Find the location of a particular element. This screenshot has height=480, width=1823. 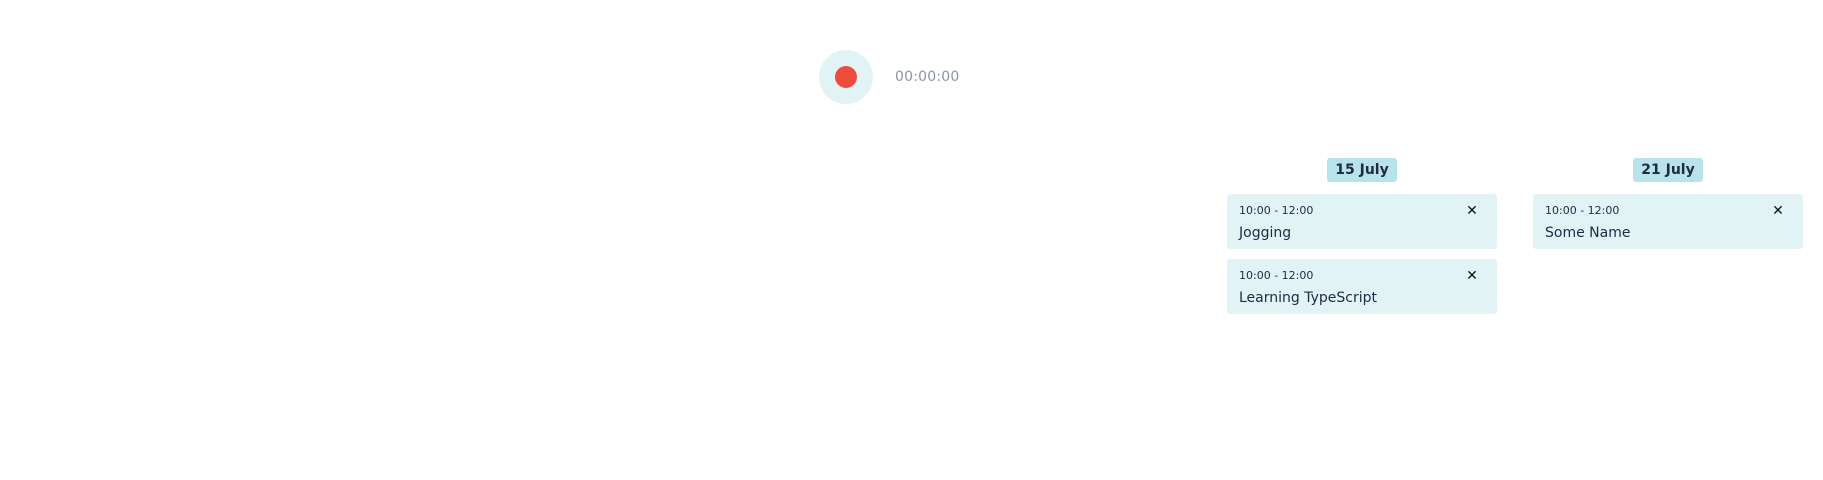

day-badge: 21 July is located at coordinates (1668, 170).